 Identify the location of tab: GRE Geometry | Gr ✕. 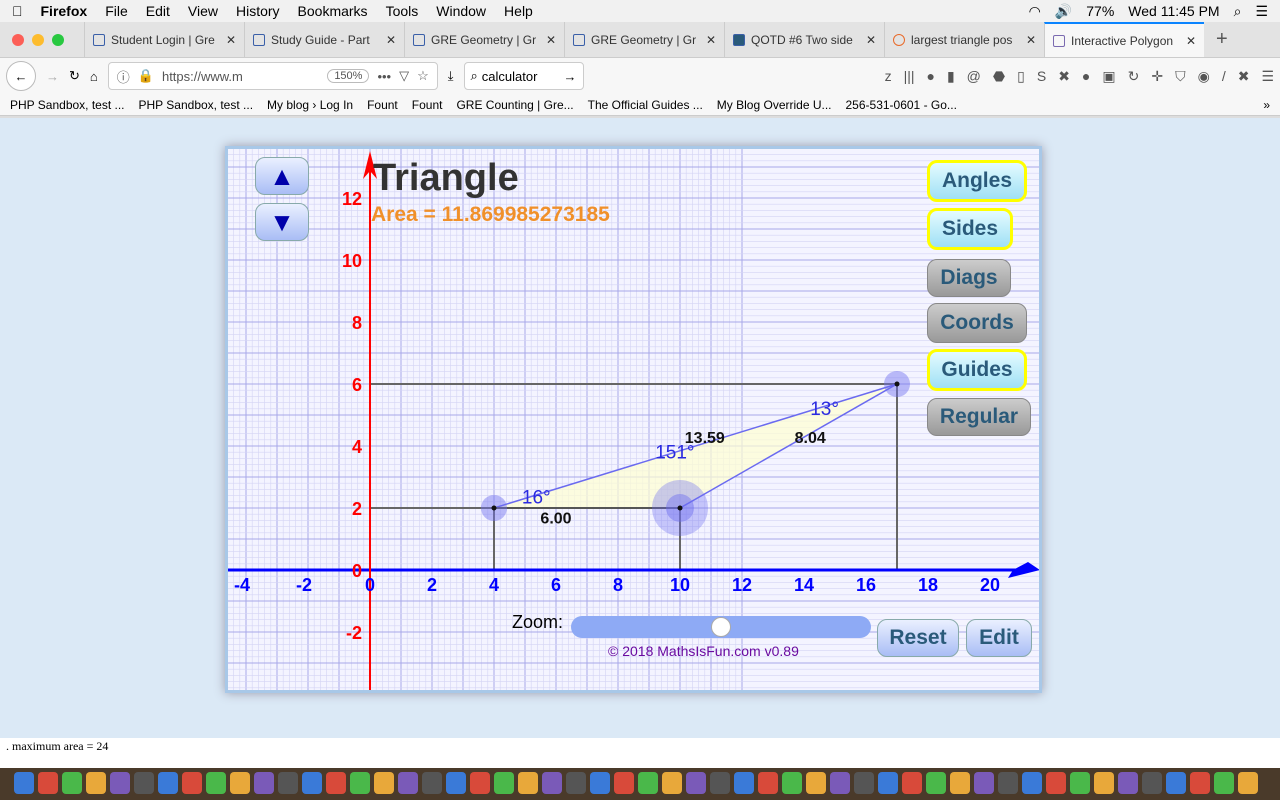
(644, 39).